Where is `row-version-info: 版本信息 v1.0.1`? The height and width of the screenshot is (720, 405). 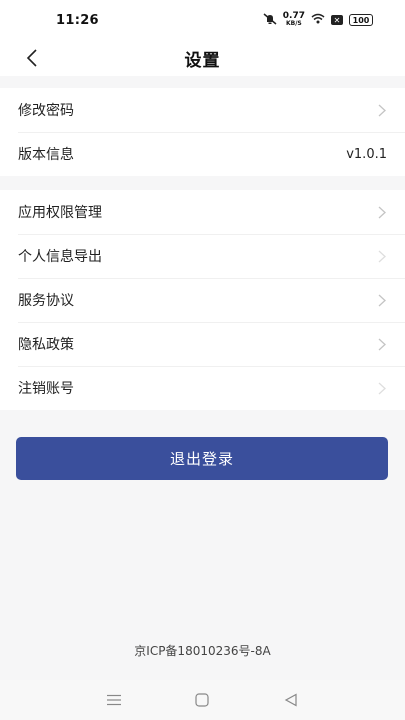 row-version-info: 版本信息 v1.0.1 is located at coordinates (202, 154).